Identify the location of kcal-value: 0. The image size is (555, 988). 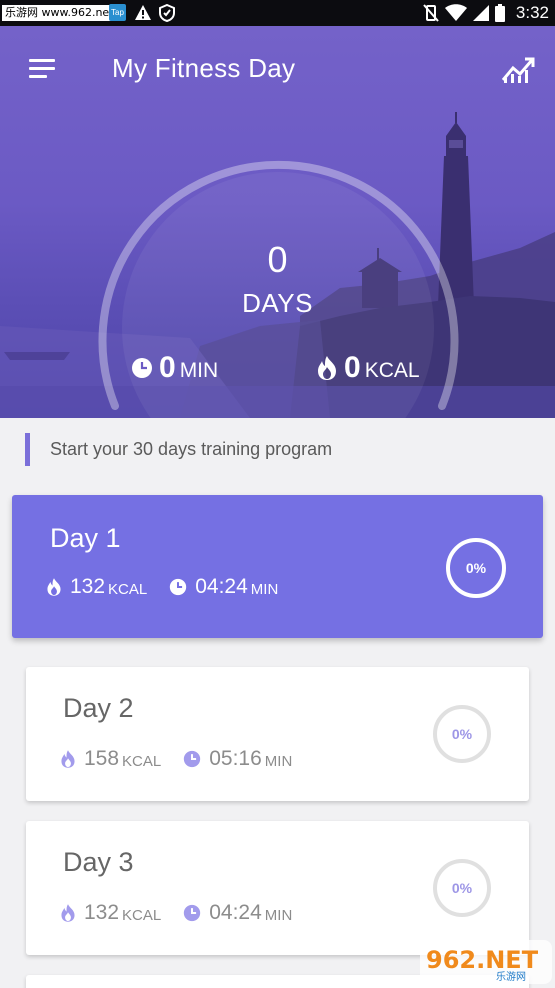
(352, 367).